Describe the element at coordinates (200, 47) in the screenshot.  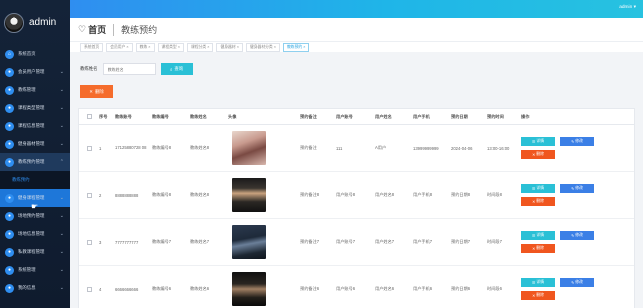
I see `tag-course-category: 课程分类 ×` at that location.